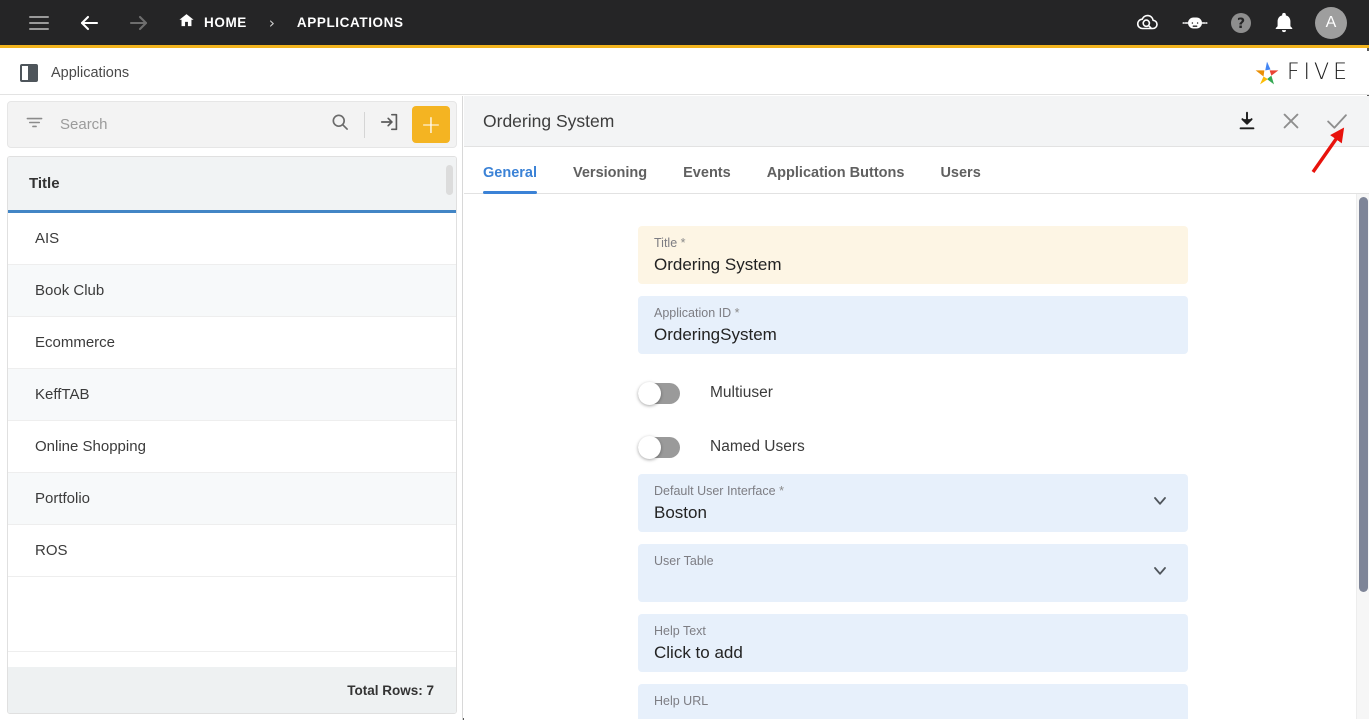 The width and height of the screenshot is (1369, 720). Describe the element at coordinates (232, 343) in the screenshot. I see `list-item: Ecommerce` at that location.